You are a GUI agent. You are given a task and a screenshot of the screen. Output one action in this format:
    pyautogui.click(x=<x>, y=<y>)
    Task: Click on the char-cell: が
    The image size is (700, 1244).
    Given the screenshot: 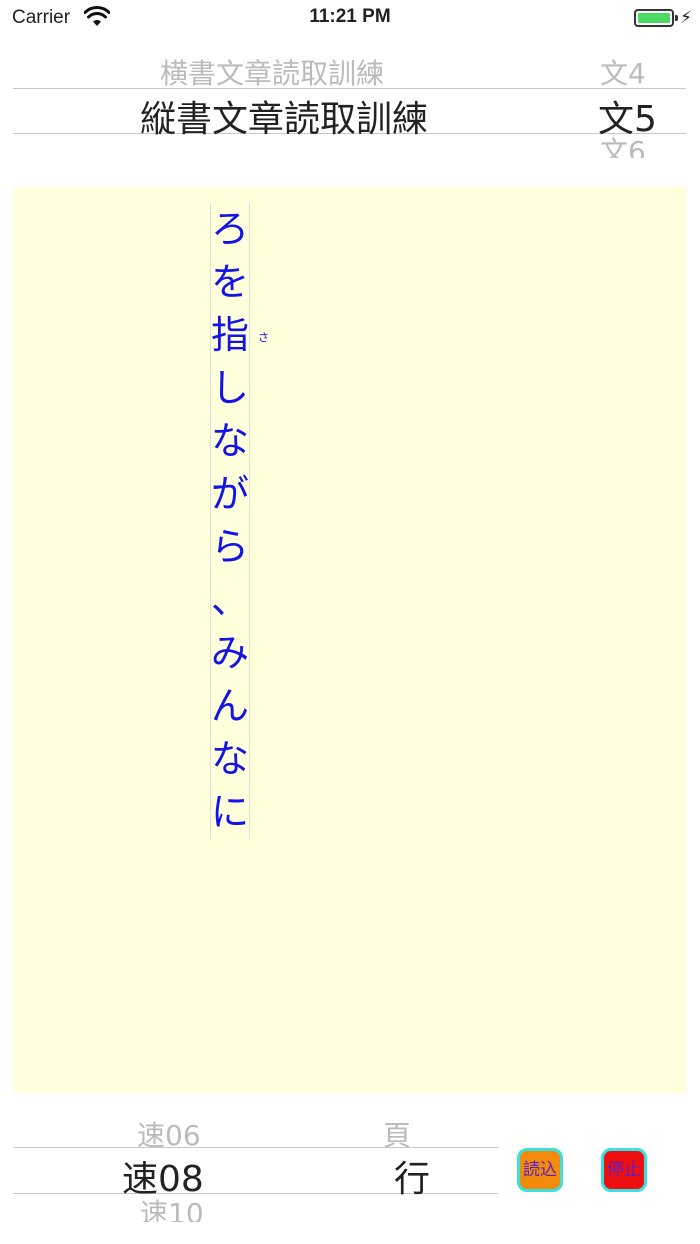 What is the action you would take?
    pyautogui.click(x=230, y=494)
    